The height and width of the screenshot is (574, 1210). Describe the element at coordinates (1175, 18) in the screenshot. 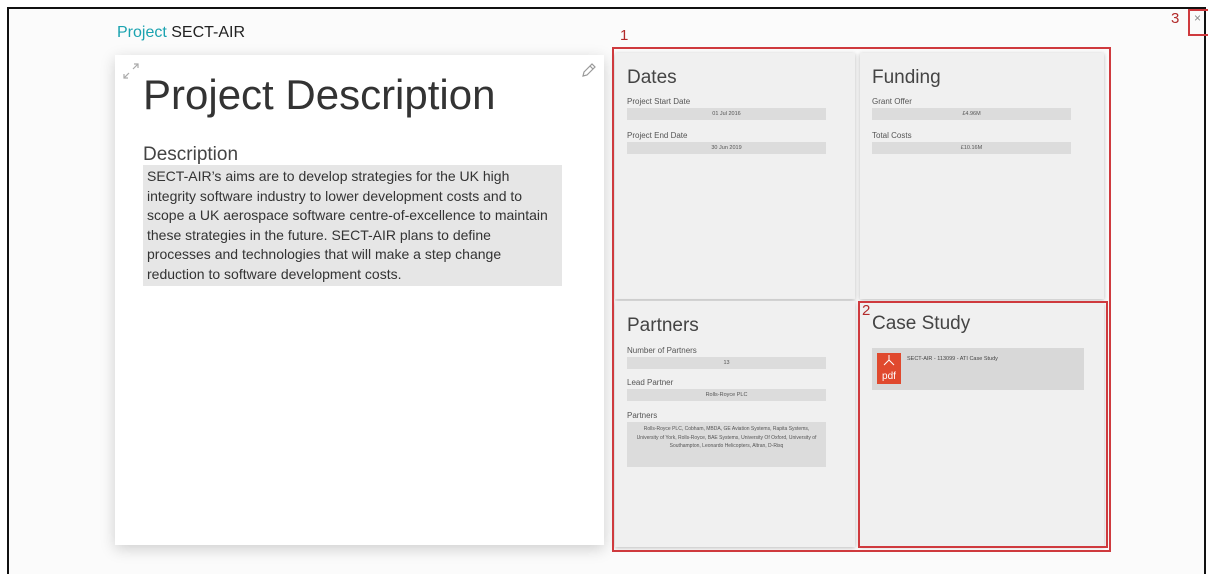

I see `annotation-marker-3: 3` at that location.